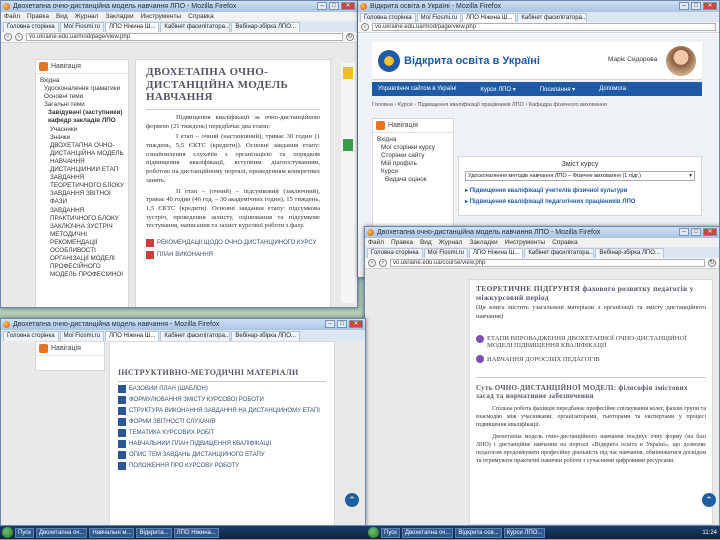  I want to click on nav-item: Видача оцінок, so click(413, 180).